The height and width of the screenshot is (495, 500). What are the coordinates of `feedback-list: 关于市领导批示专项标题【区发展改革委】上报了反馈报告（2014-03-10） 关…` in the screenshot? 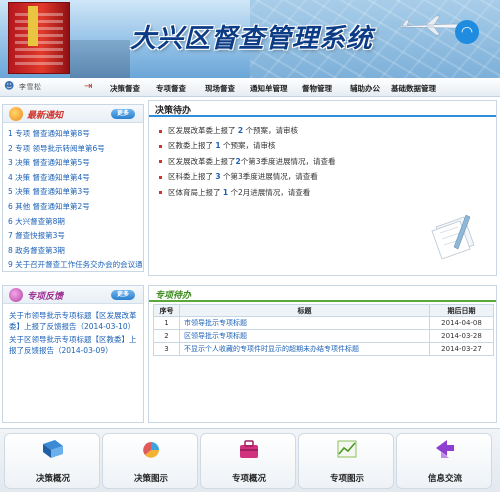 It's located at (73, 334).